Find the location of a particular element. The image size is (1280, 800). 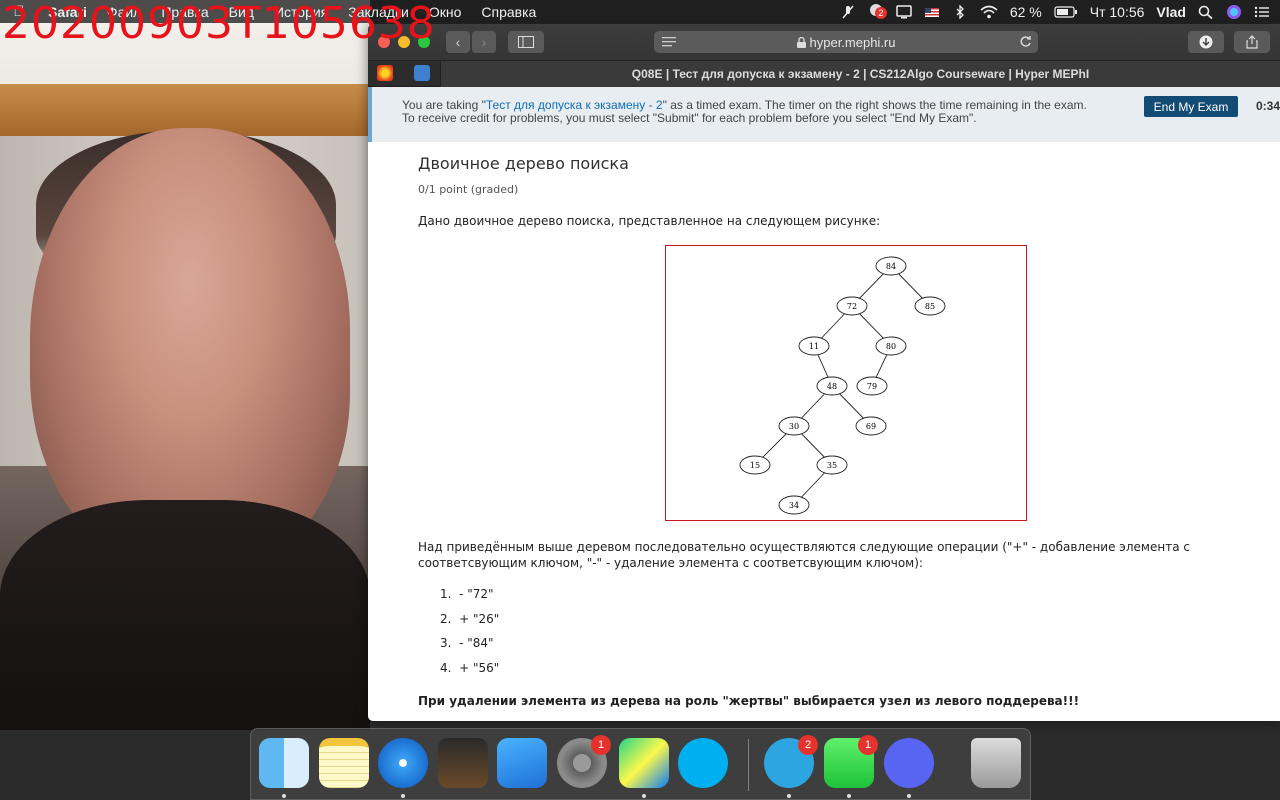

tree-node-label: 79 is located at coordinates (872, 386).